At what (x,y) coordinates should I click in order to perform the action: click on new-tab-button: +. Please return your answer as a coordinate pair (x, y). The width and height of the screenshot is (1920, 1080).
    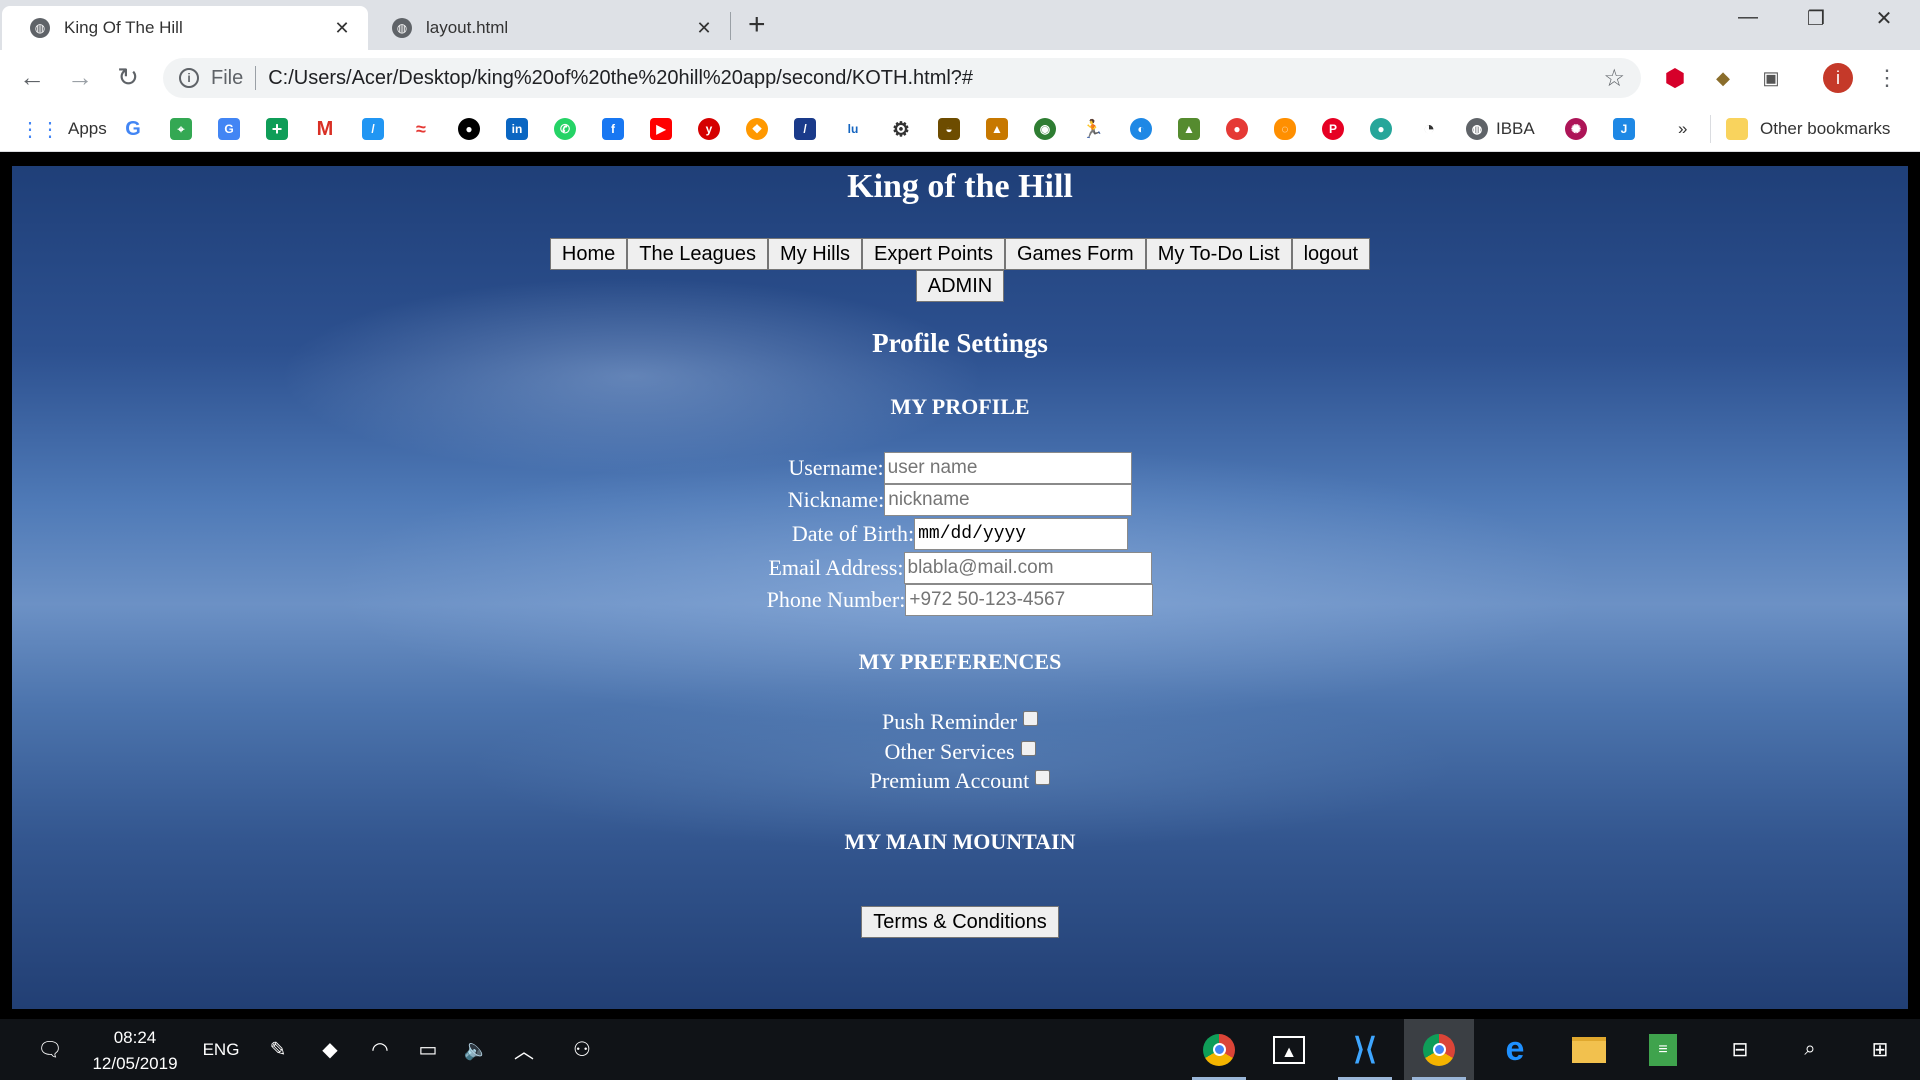
    Looking at the image, I should click on (757, 25).